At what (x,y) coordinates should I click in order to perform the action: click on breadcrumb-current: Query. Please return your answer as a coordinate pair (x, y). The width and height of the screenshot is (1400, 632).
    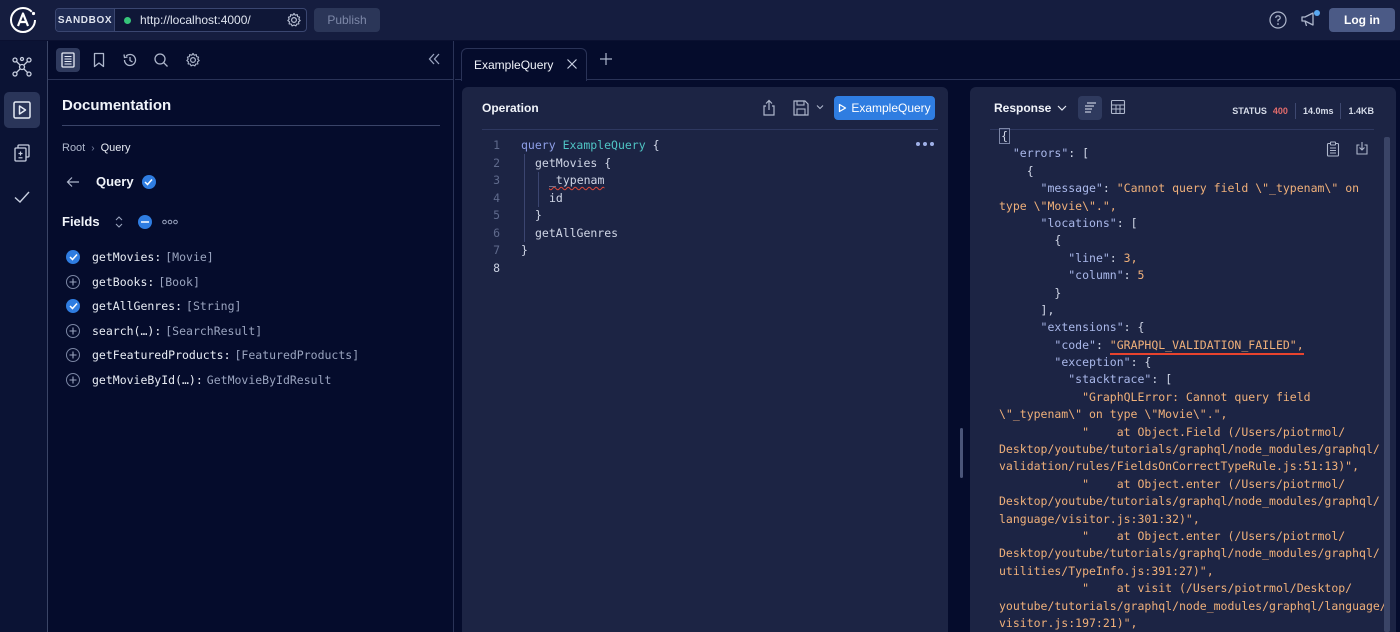
    Looking at the image, I should click on (115, 148).